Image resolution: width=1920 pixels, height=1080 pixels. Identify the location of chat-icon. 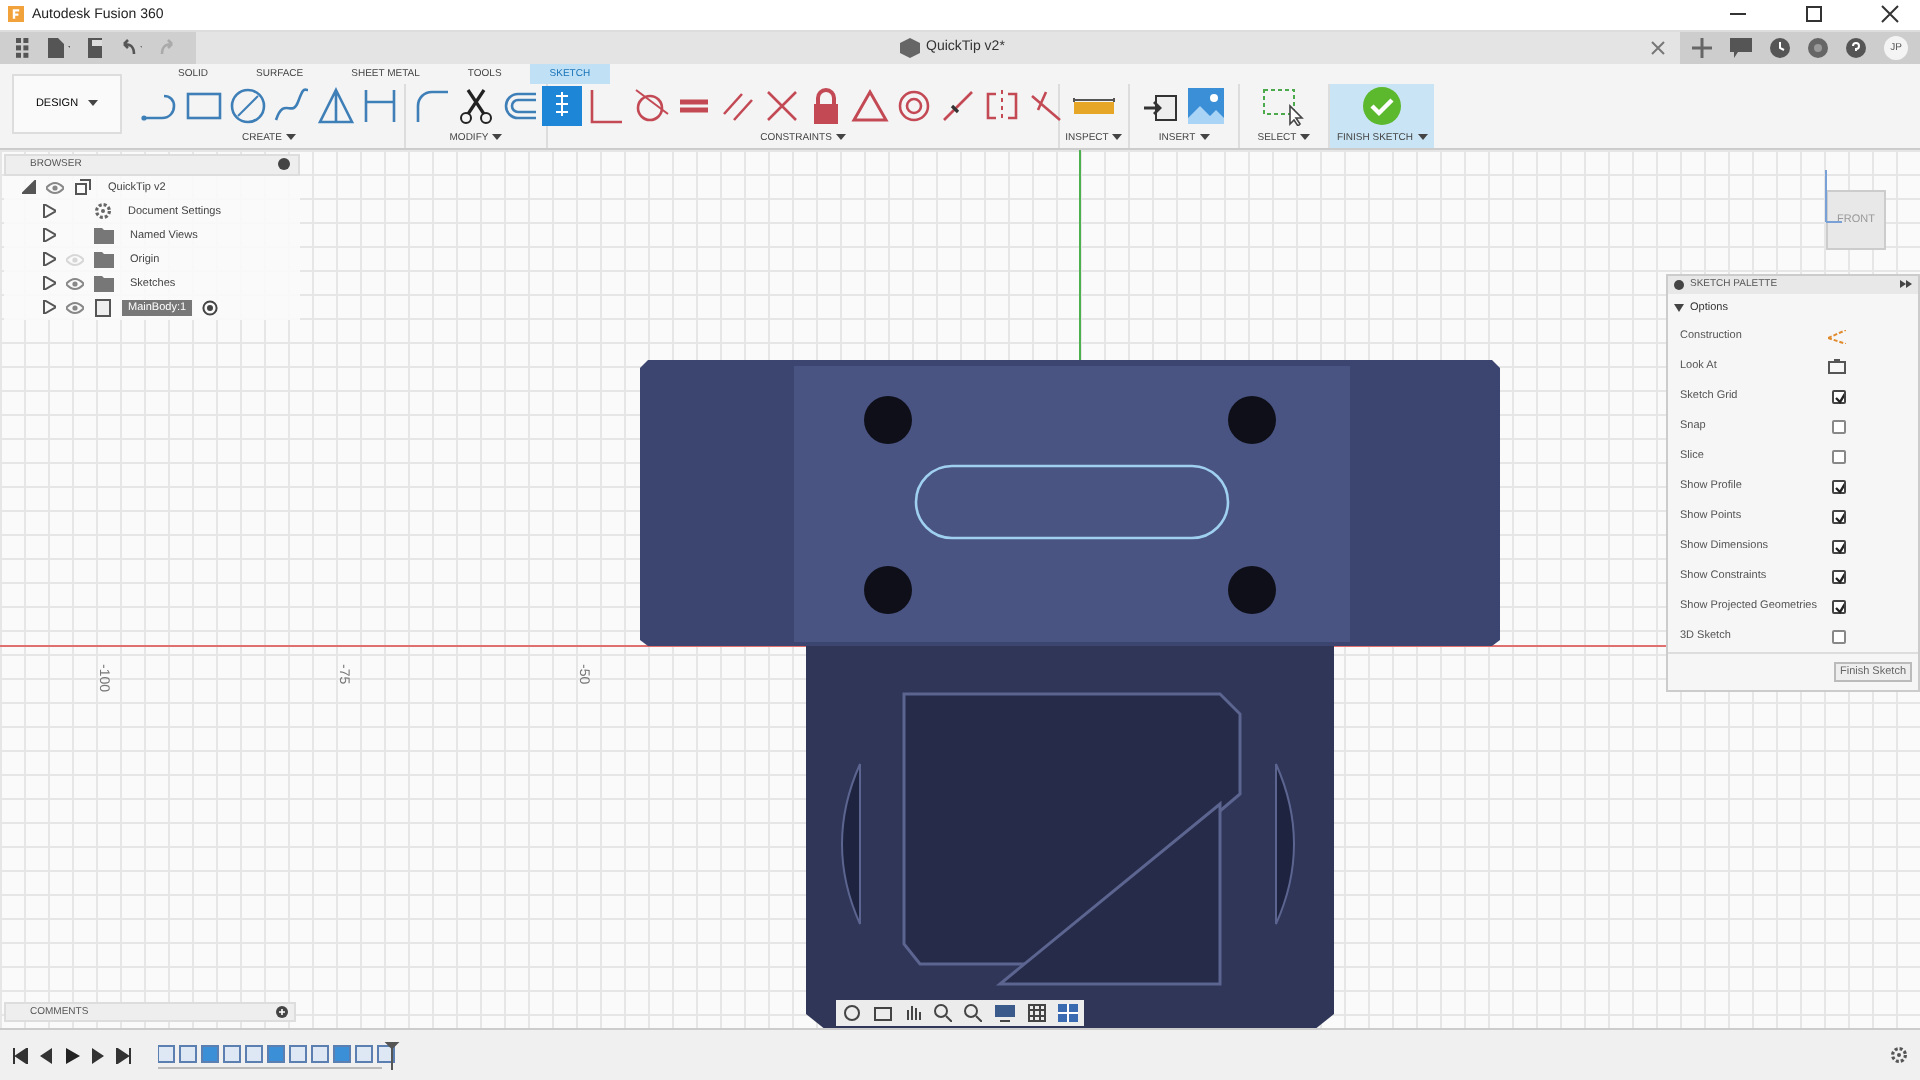
(1741, 47).